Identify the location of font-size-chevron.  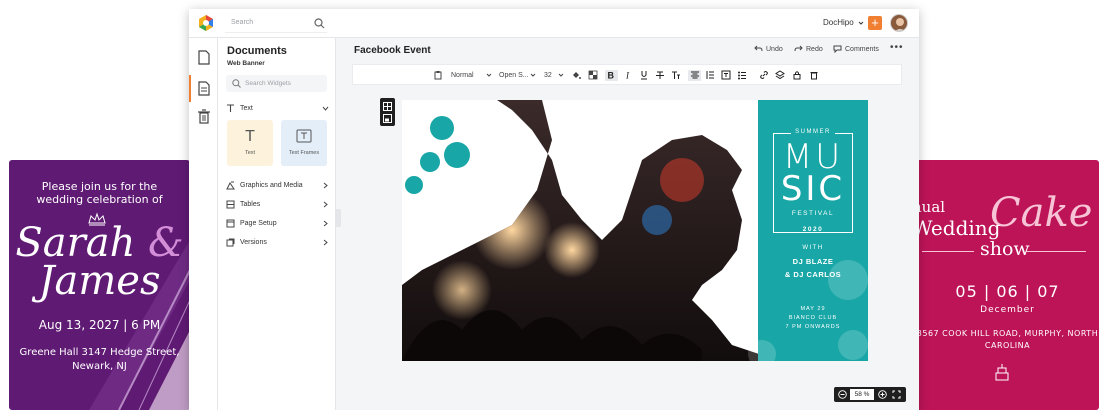
(561, 75).